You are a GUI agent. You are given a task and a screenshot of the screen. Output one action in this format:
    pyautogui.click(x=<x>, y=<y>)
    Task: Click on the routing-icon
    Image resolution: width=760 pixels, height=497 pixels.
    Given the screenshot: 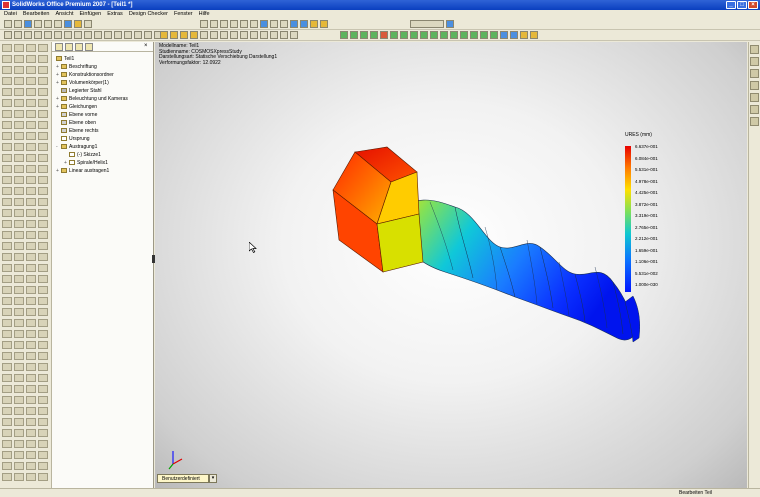 What is the action you would take?
    pyautogui.click(x=514, y=35)
    